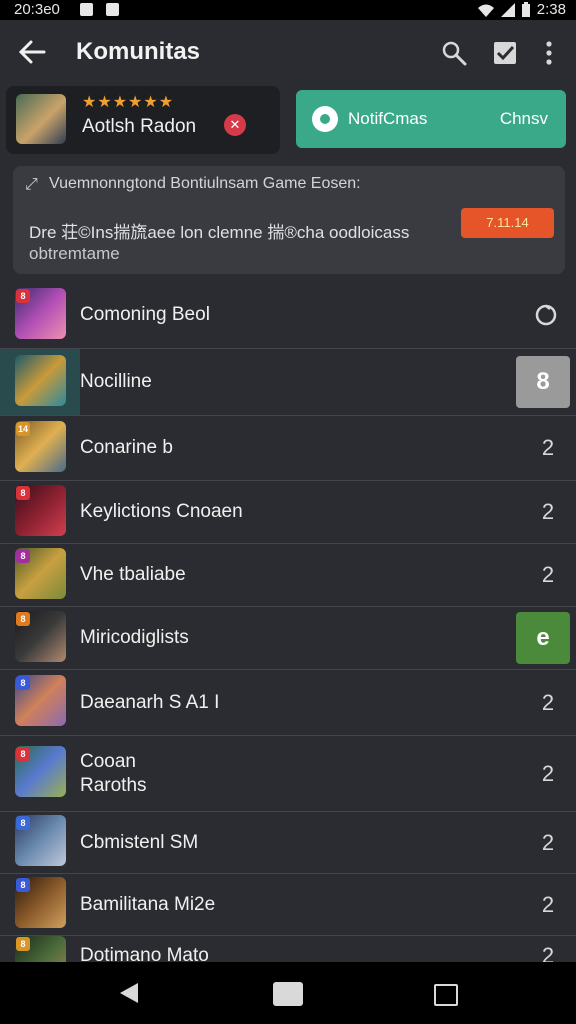  Describe the element at coordinates (126, 447) in the screenshot. I see `list-item-label: Conarine b` at that location.